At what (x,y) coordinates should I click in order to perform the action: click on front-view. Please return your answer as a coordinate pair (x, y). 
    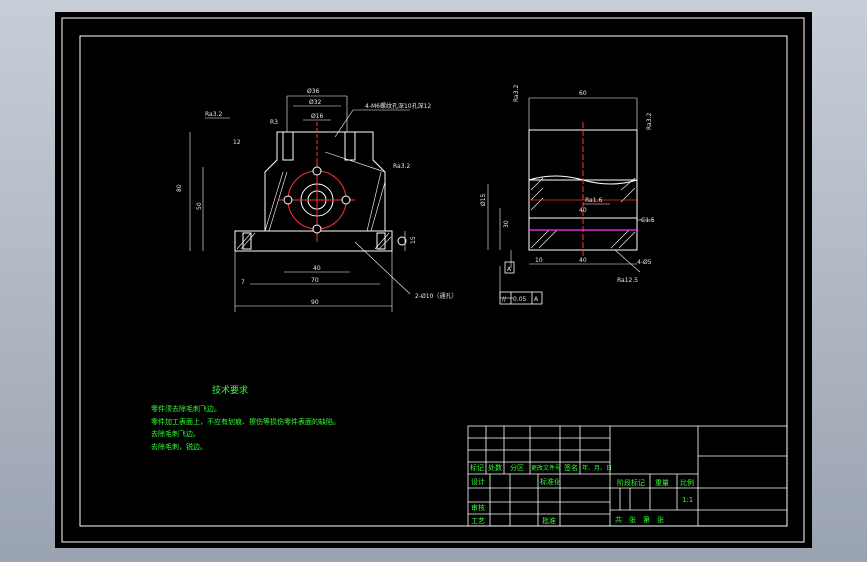
    Looking at the image, I should click on (320, 191).